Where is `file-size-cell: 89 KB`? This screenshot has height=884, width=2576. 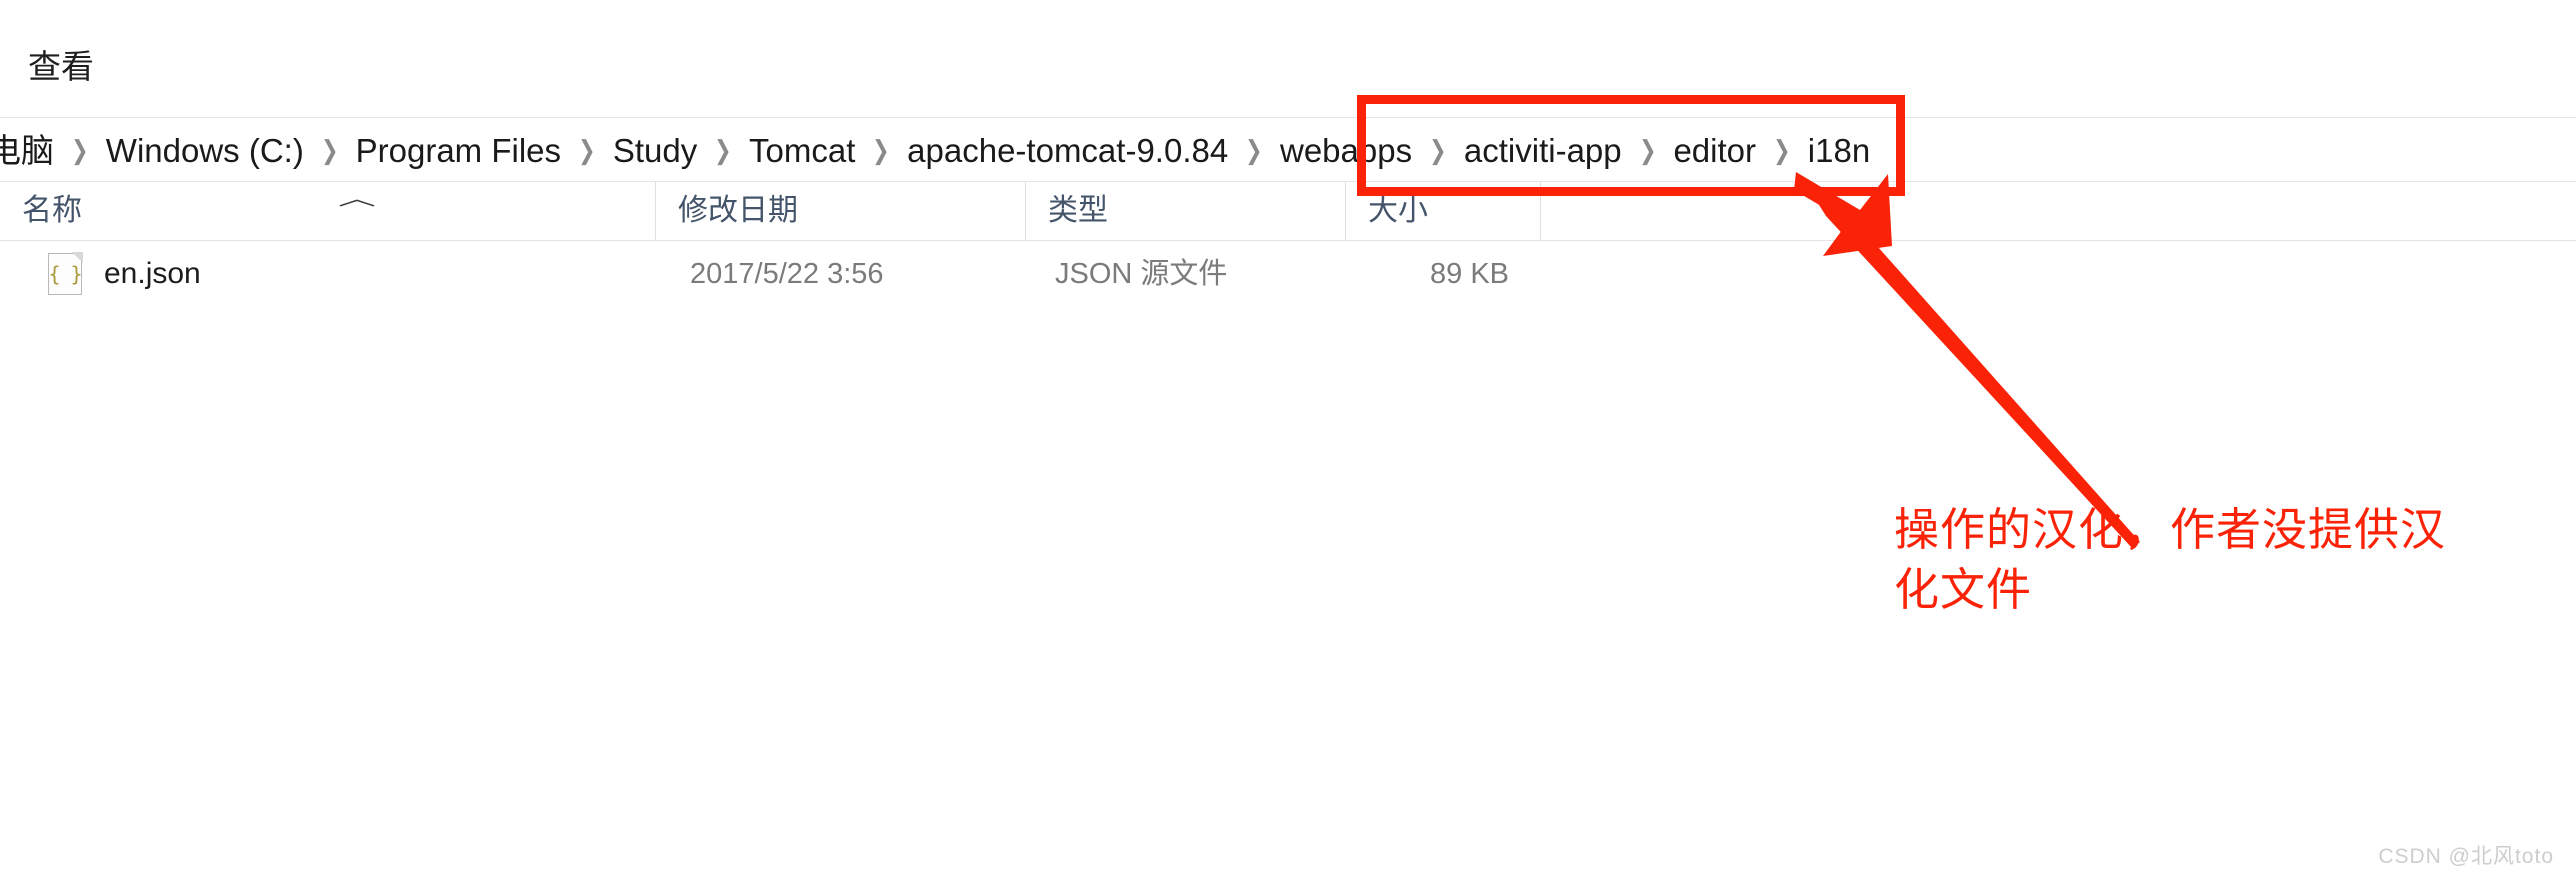 file-size-cell: 89 KB is located at coordinates (1469, 274).